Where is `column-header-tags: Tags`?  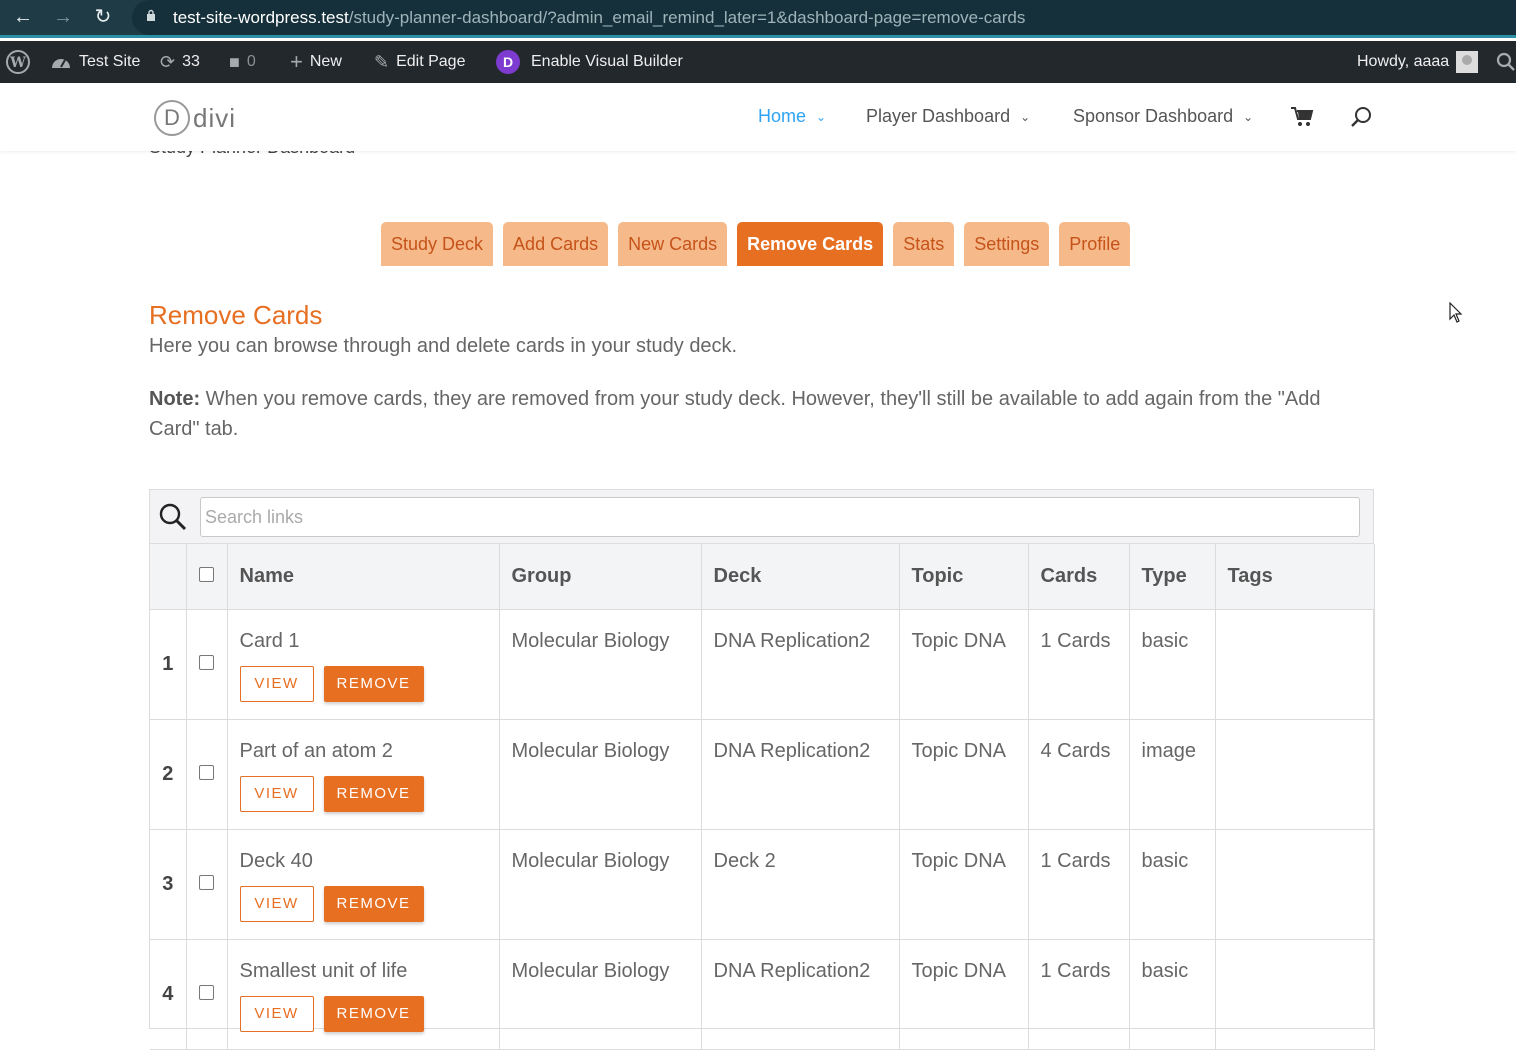 column-header-tags: Tags is located at coordinates (1295, 577).